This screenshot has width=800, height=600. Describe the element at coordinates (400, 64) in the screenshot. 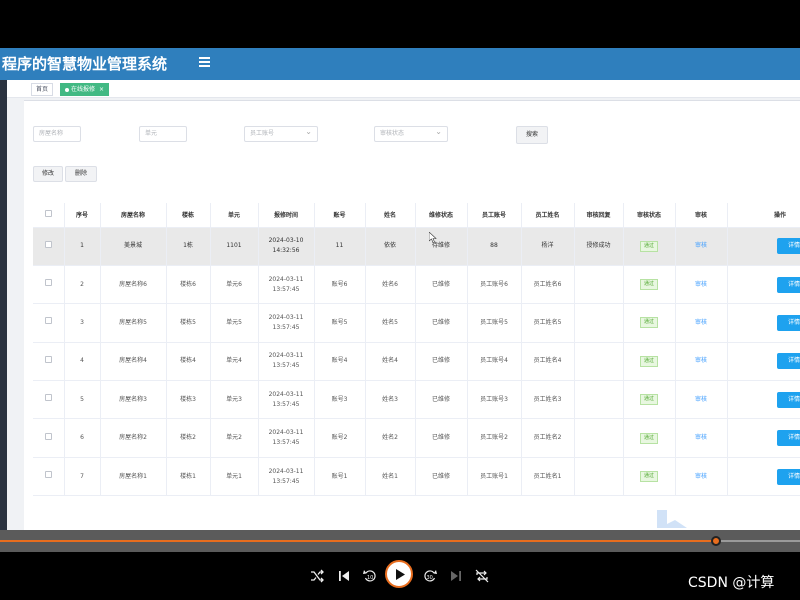

I see `app-header: 程序的智慧物业管理系统` at that location.